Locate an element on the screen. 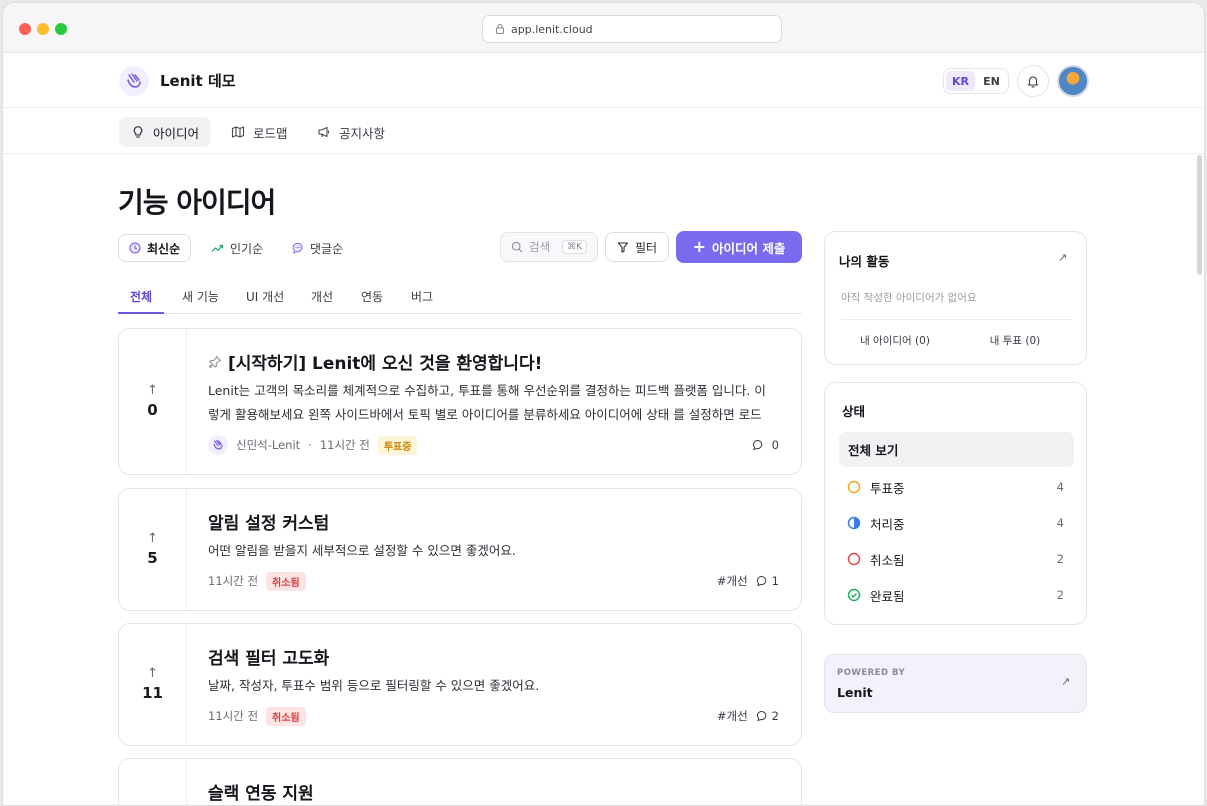 This screenshot has width=1207, height=806. tab-integration: 연동 is located at coordinates (372, 301).